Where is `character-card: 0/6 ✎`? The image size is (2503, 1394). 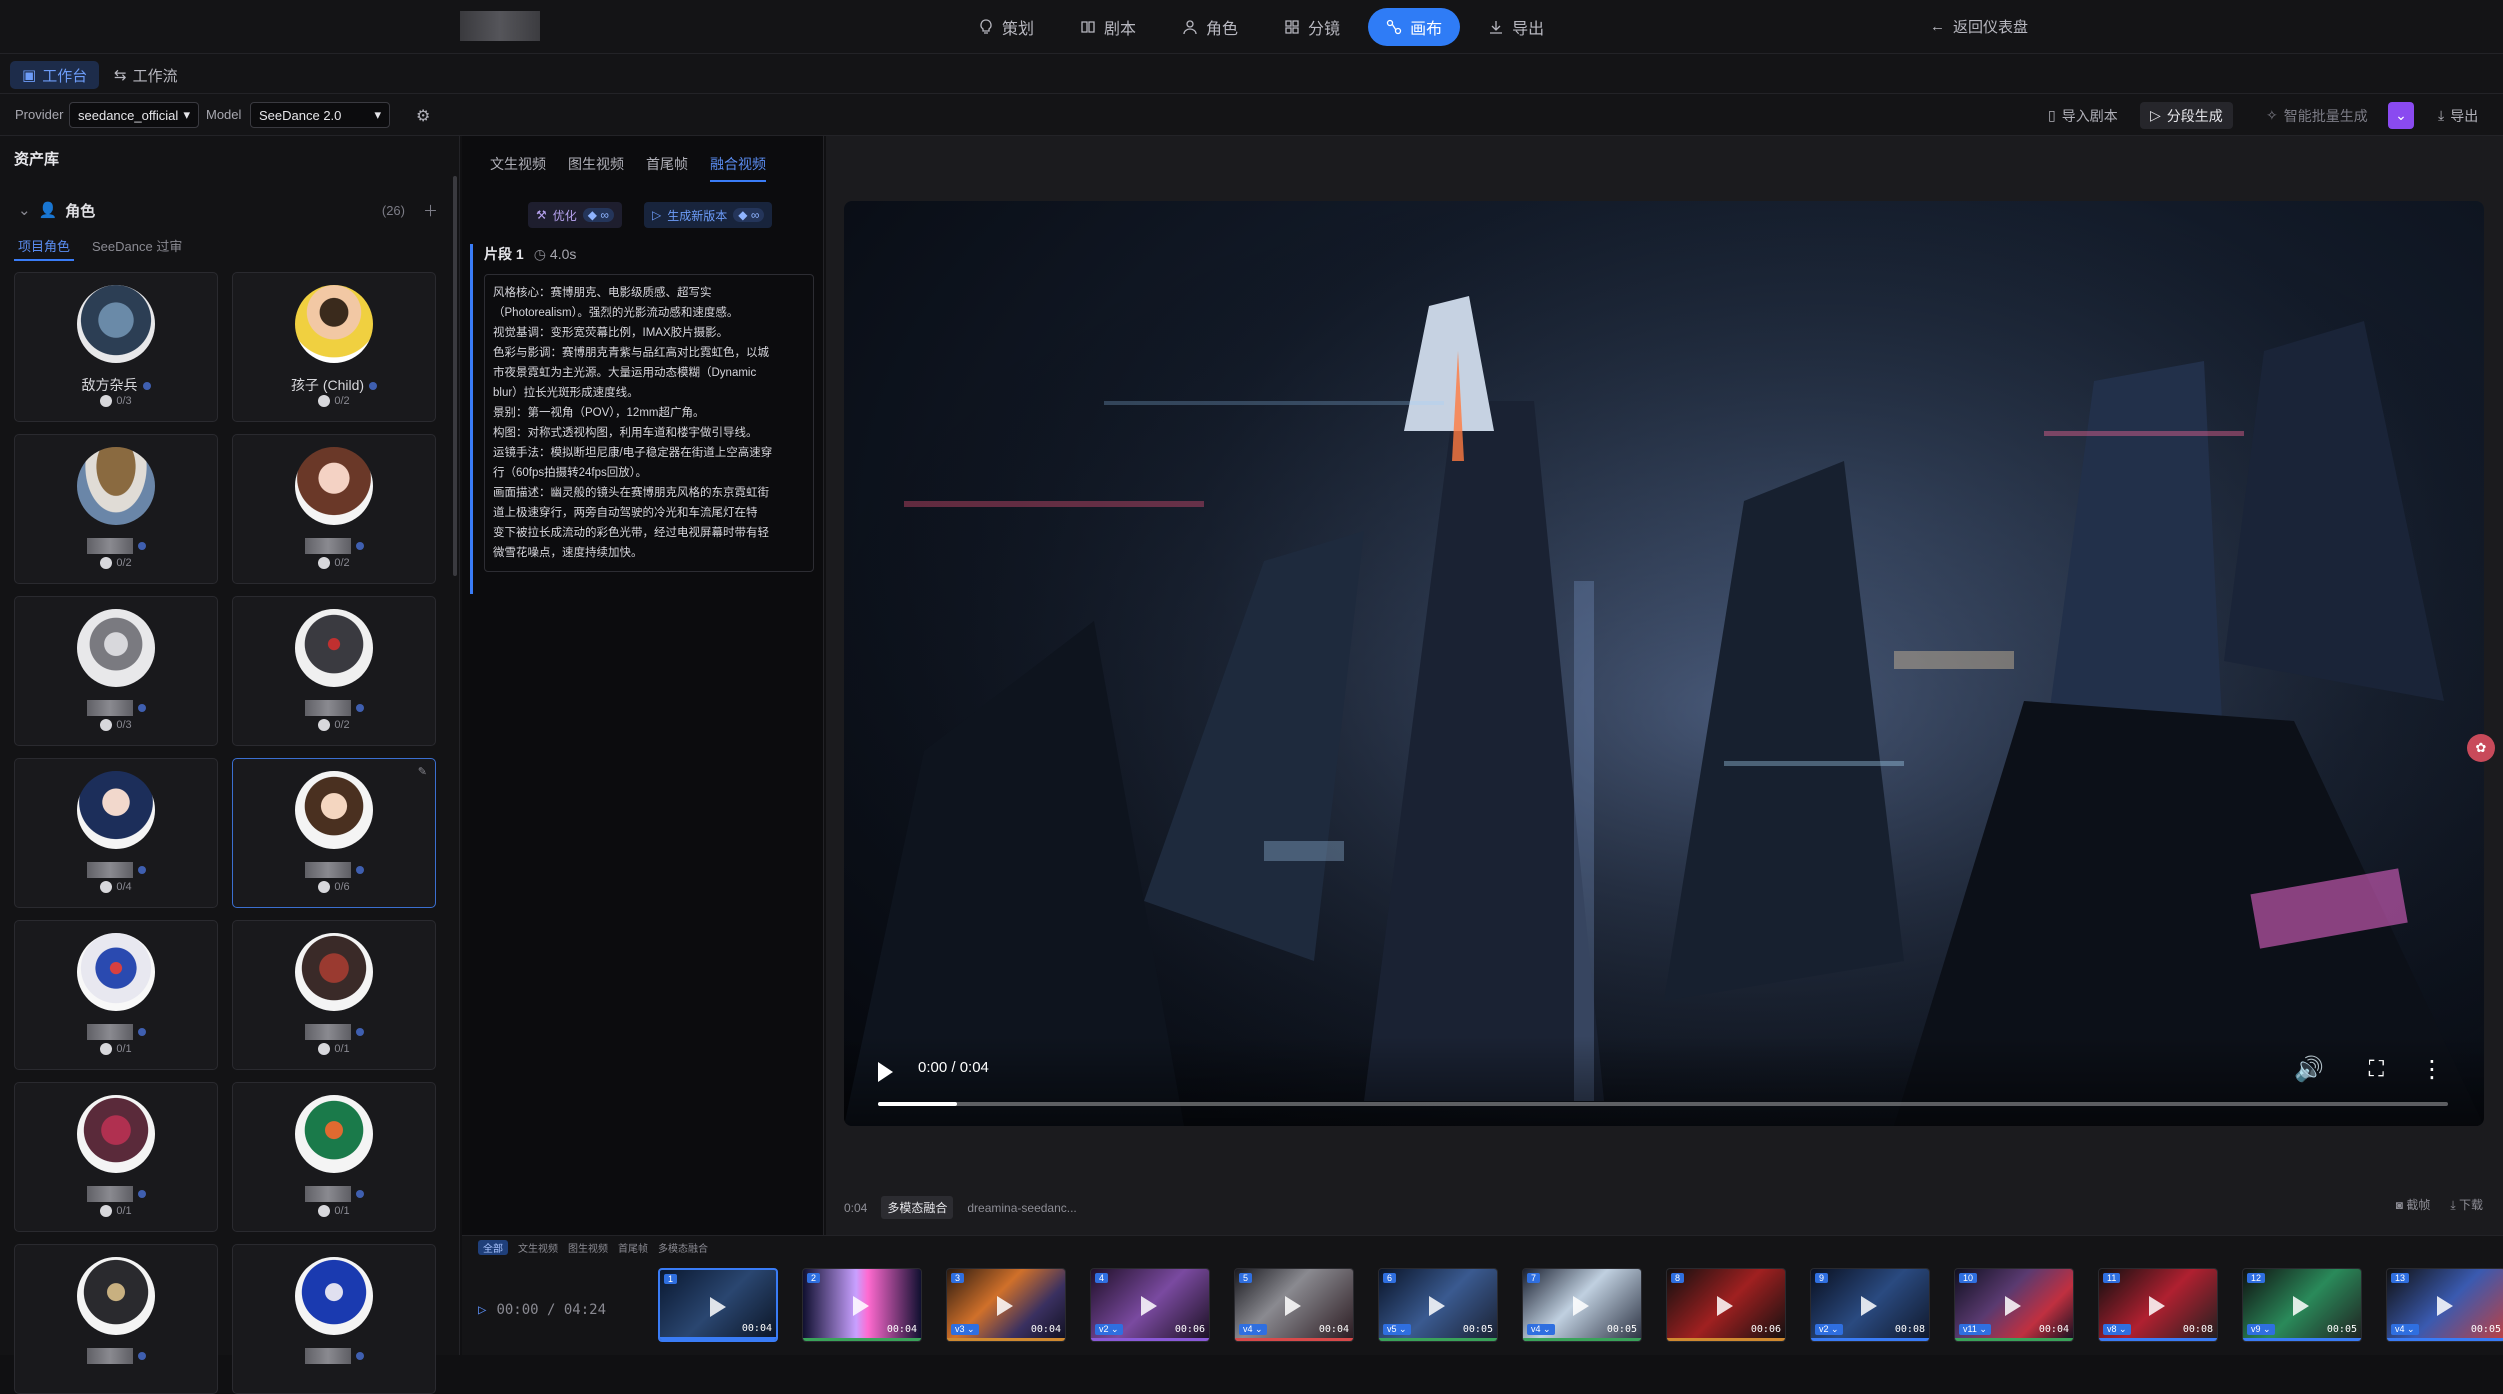 character-card: 0/6 ✎ is located at coordinates (334, 833).